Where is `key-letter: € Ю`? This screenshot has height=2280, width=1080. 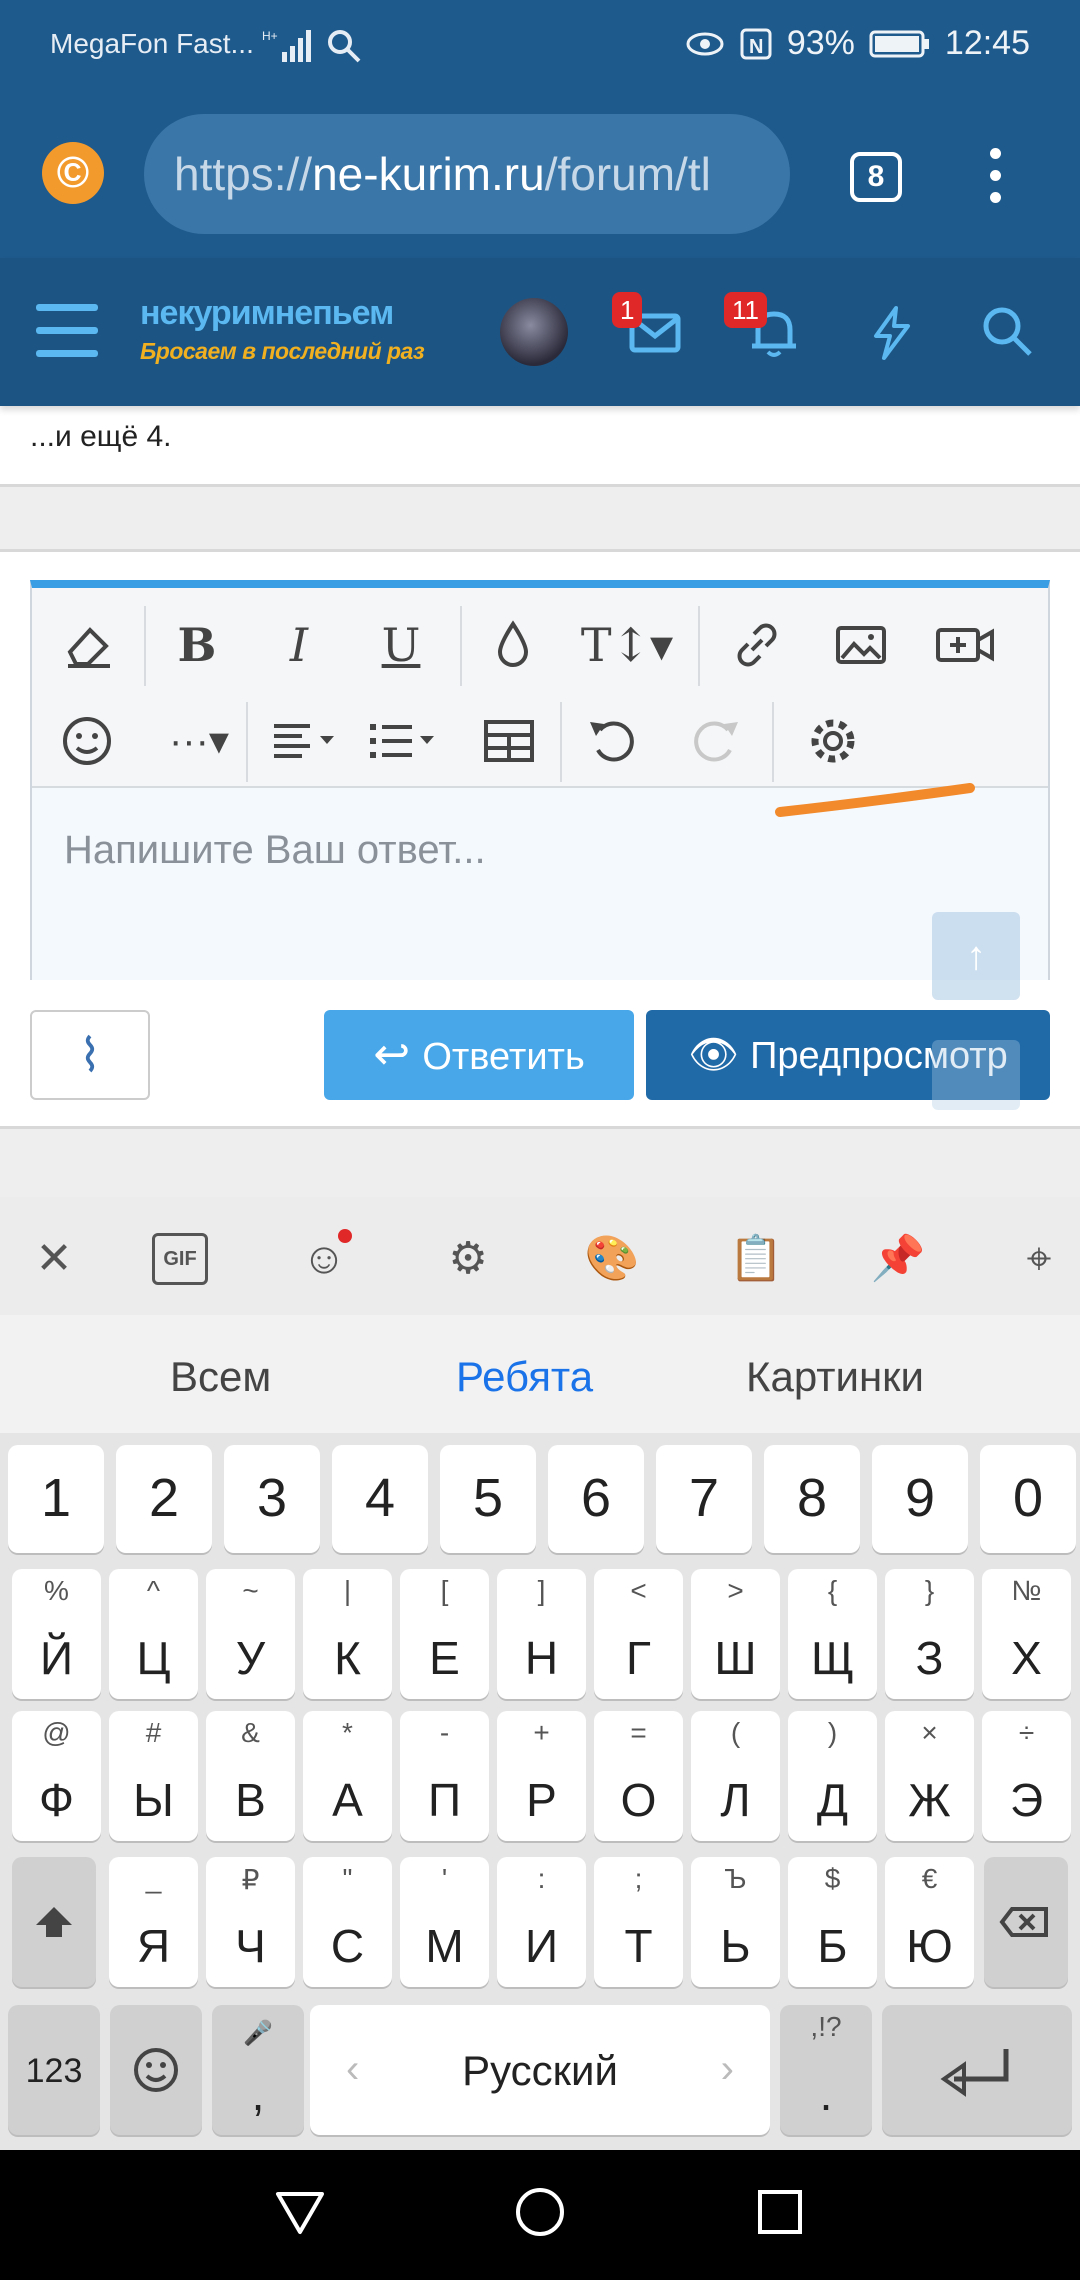 key-letter: € Ю is located at coordinates (929, 1922).